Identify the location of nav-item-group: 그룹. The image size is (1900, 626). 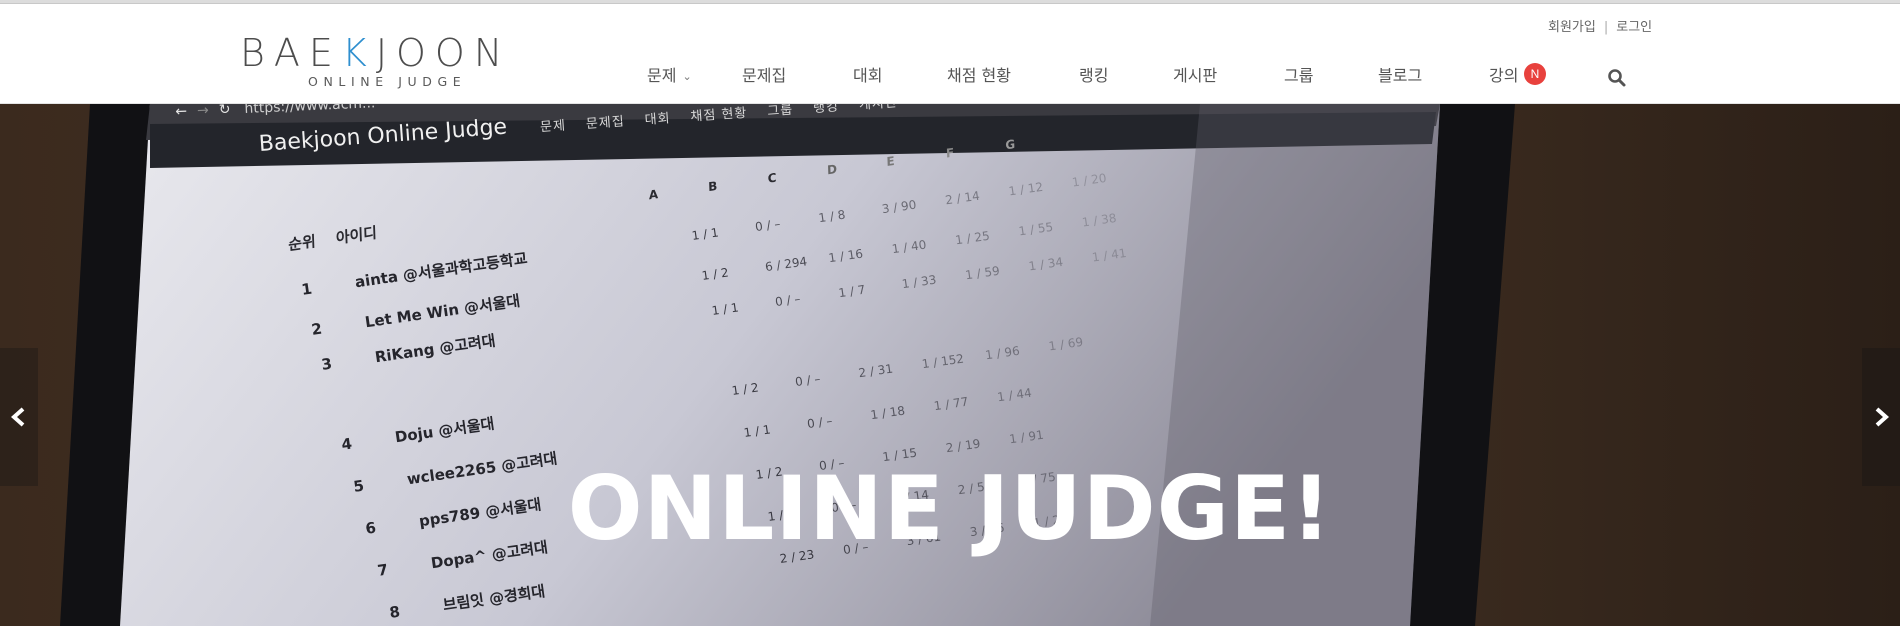
(1298, 76).